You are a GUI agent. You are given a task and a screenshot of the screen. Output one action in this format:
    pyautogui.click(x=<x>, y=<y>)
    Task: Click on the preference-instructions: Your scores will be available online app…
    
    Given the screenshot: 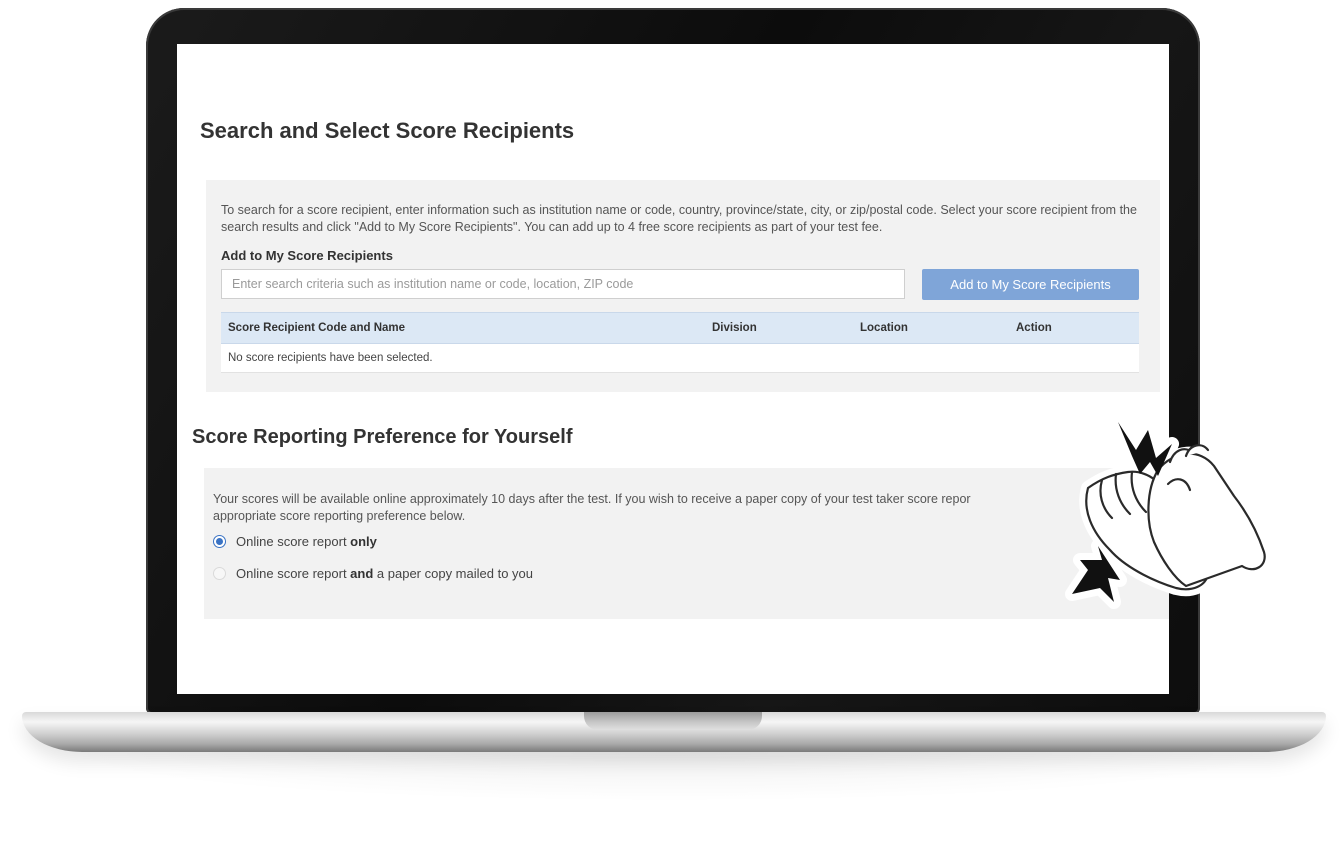 What is the action you would take?
    pyautogui.click(x=663, y=508)
    